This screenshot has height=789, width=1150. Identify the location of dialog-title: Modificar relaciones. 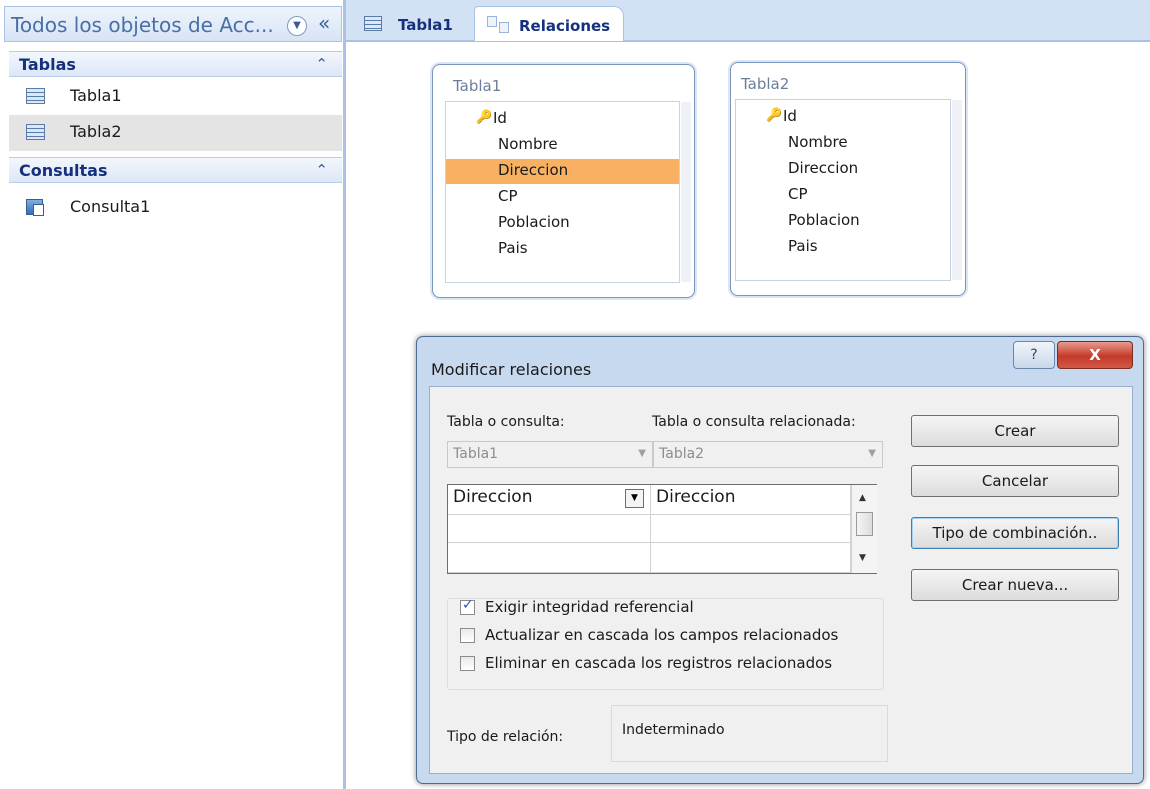
(511, 369).